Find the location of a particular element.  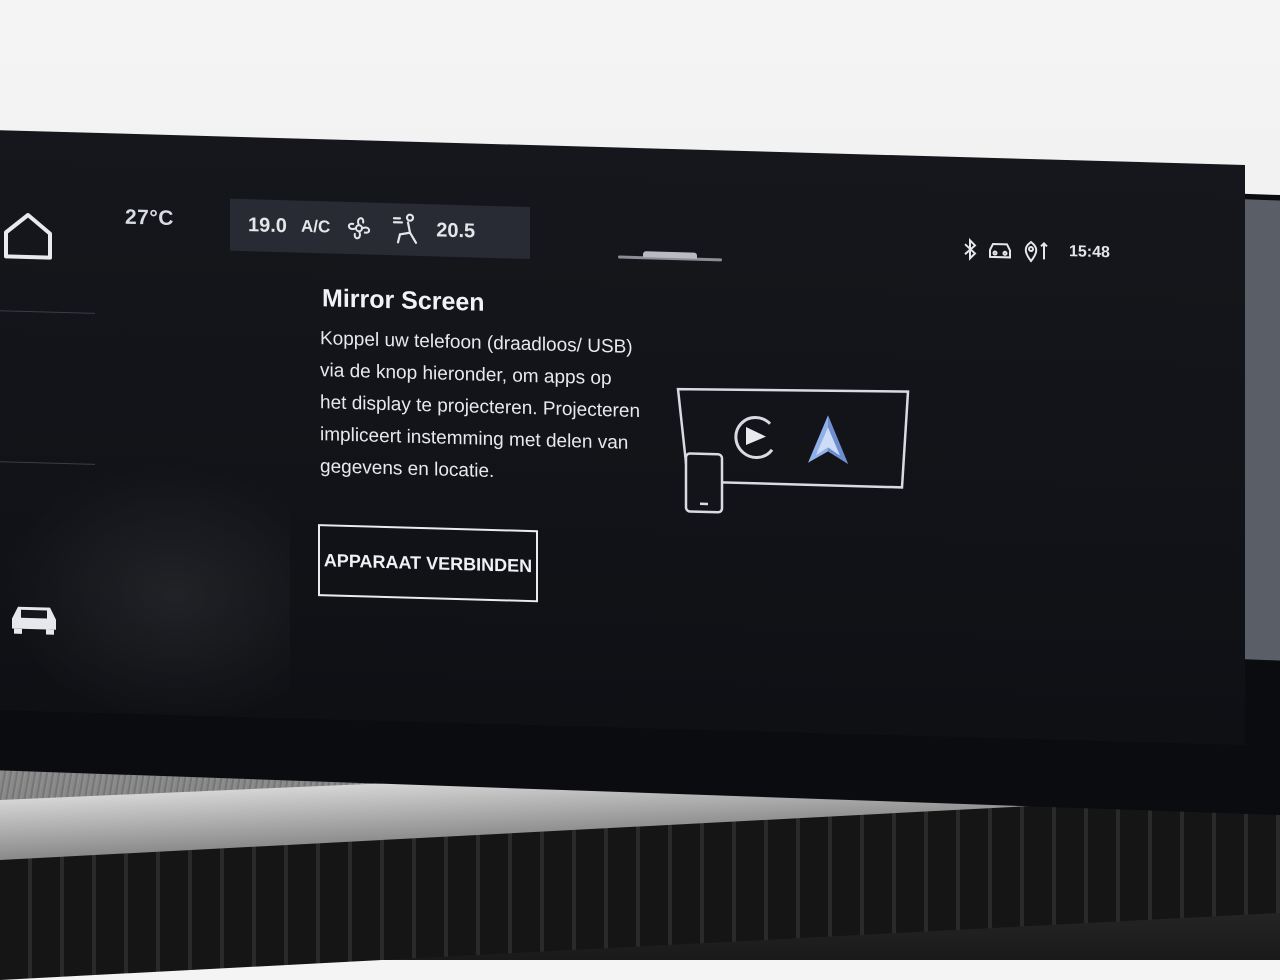

phone-icon is located at coordinates (704, 482).